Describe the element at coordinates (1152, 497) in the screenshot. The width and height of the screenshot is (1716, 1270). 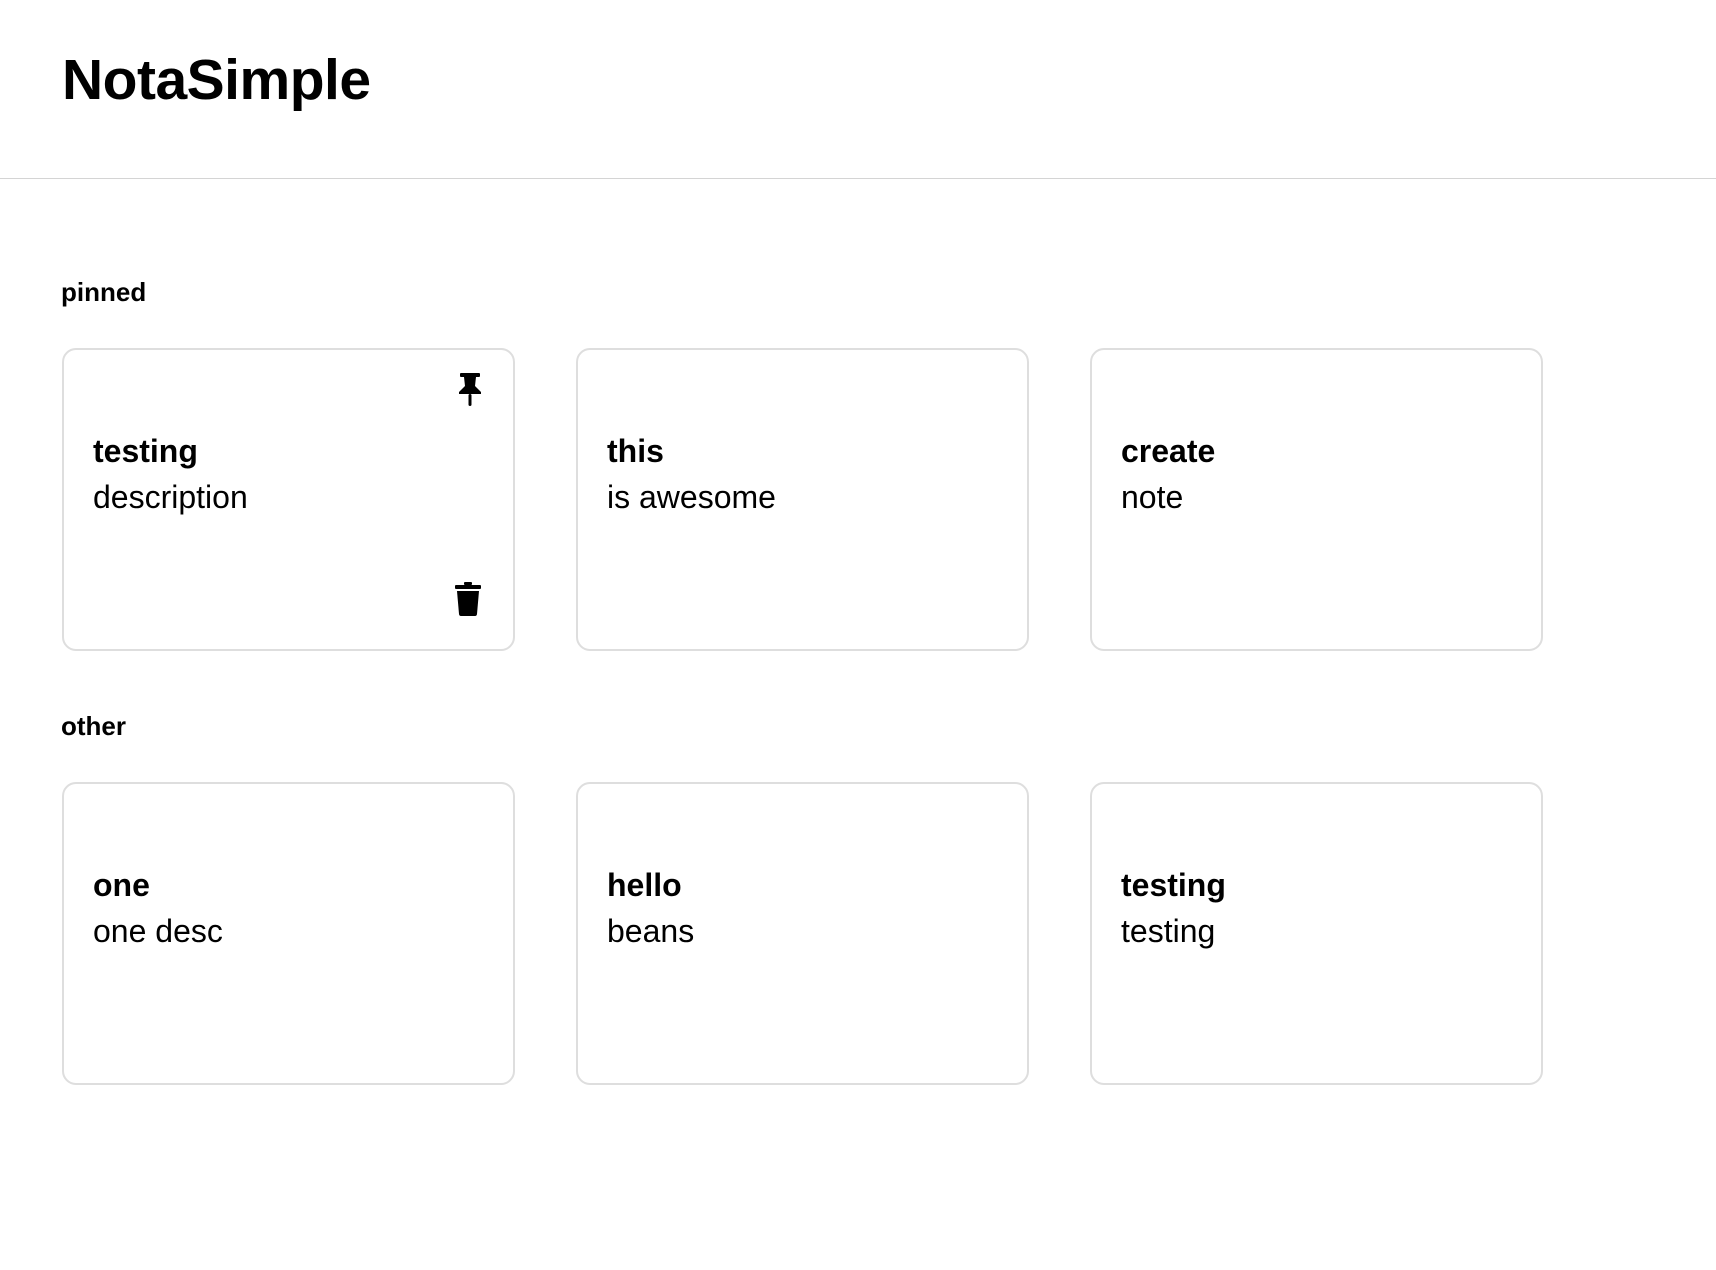
I see `note-description: note` at that location.